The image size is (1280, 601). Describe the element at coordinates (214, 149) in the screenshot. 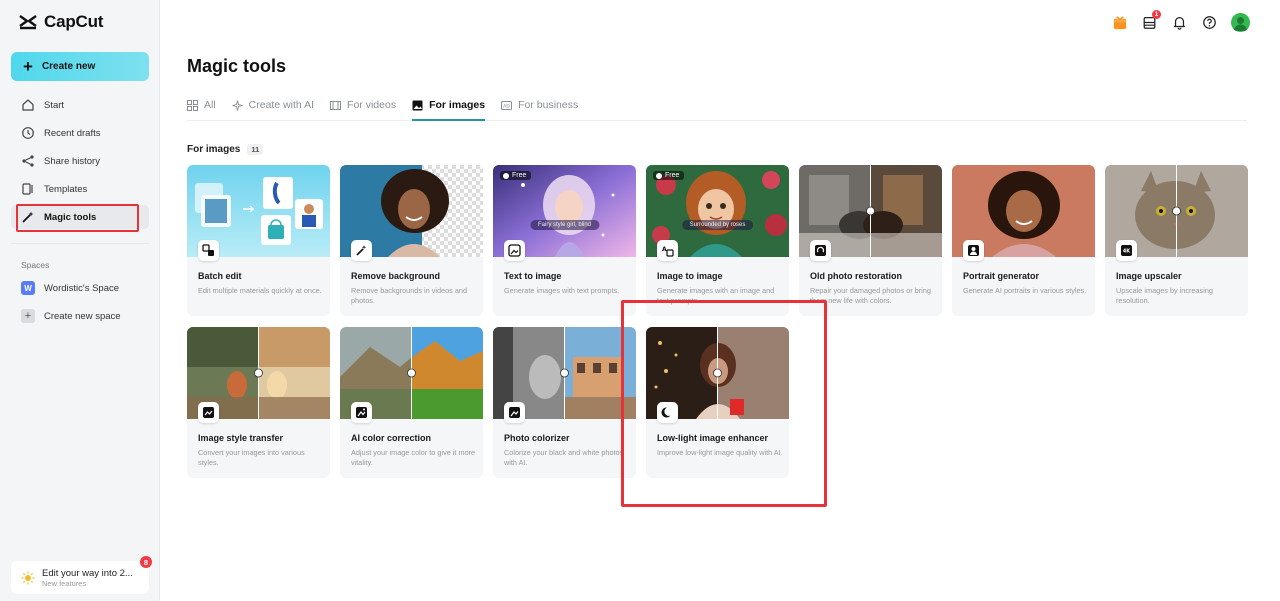

I see `section-title: For images` at that location.